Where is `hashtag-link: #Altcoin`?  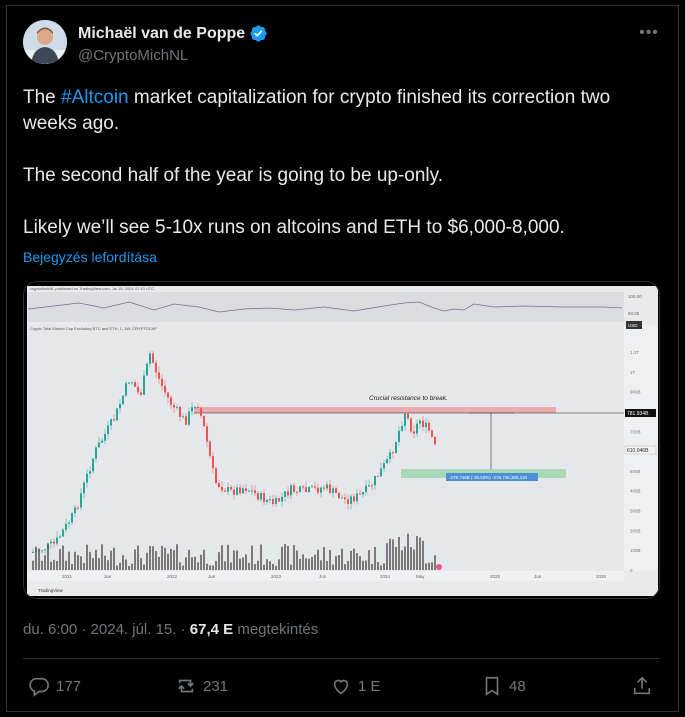
hashtag-link: #Altcoin is located at coordinates (95, 97).